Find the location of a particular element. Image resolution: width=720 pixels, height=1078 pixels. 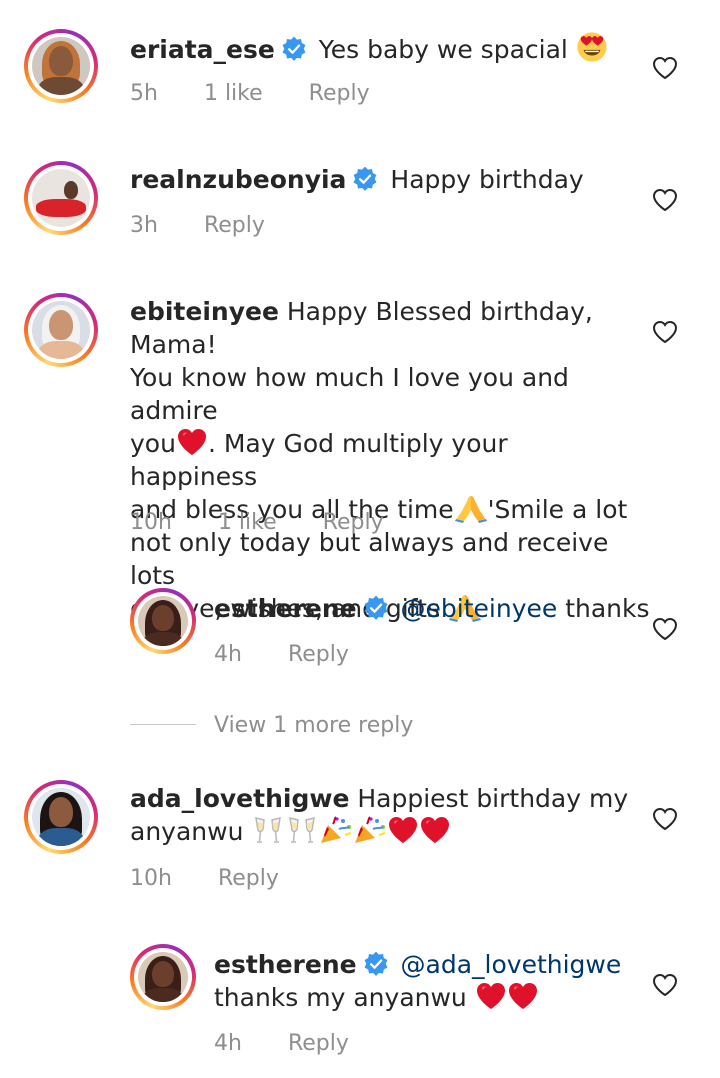

comment-meta: 3h Reply is located at coordinates (220, 226).